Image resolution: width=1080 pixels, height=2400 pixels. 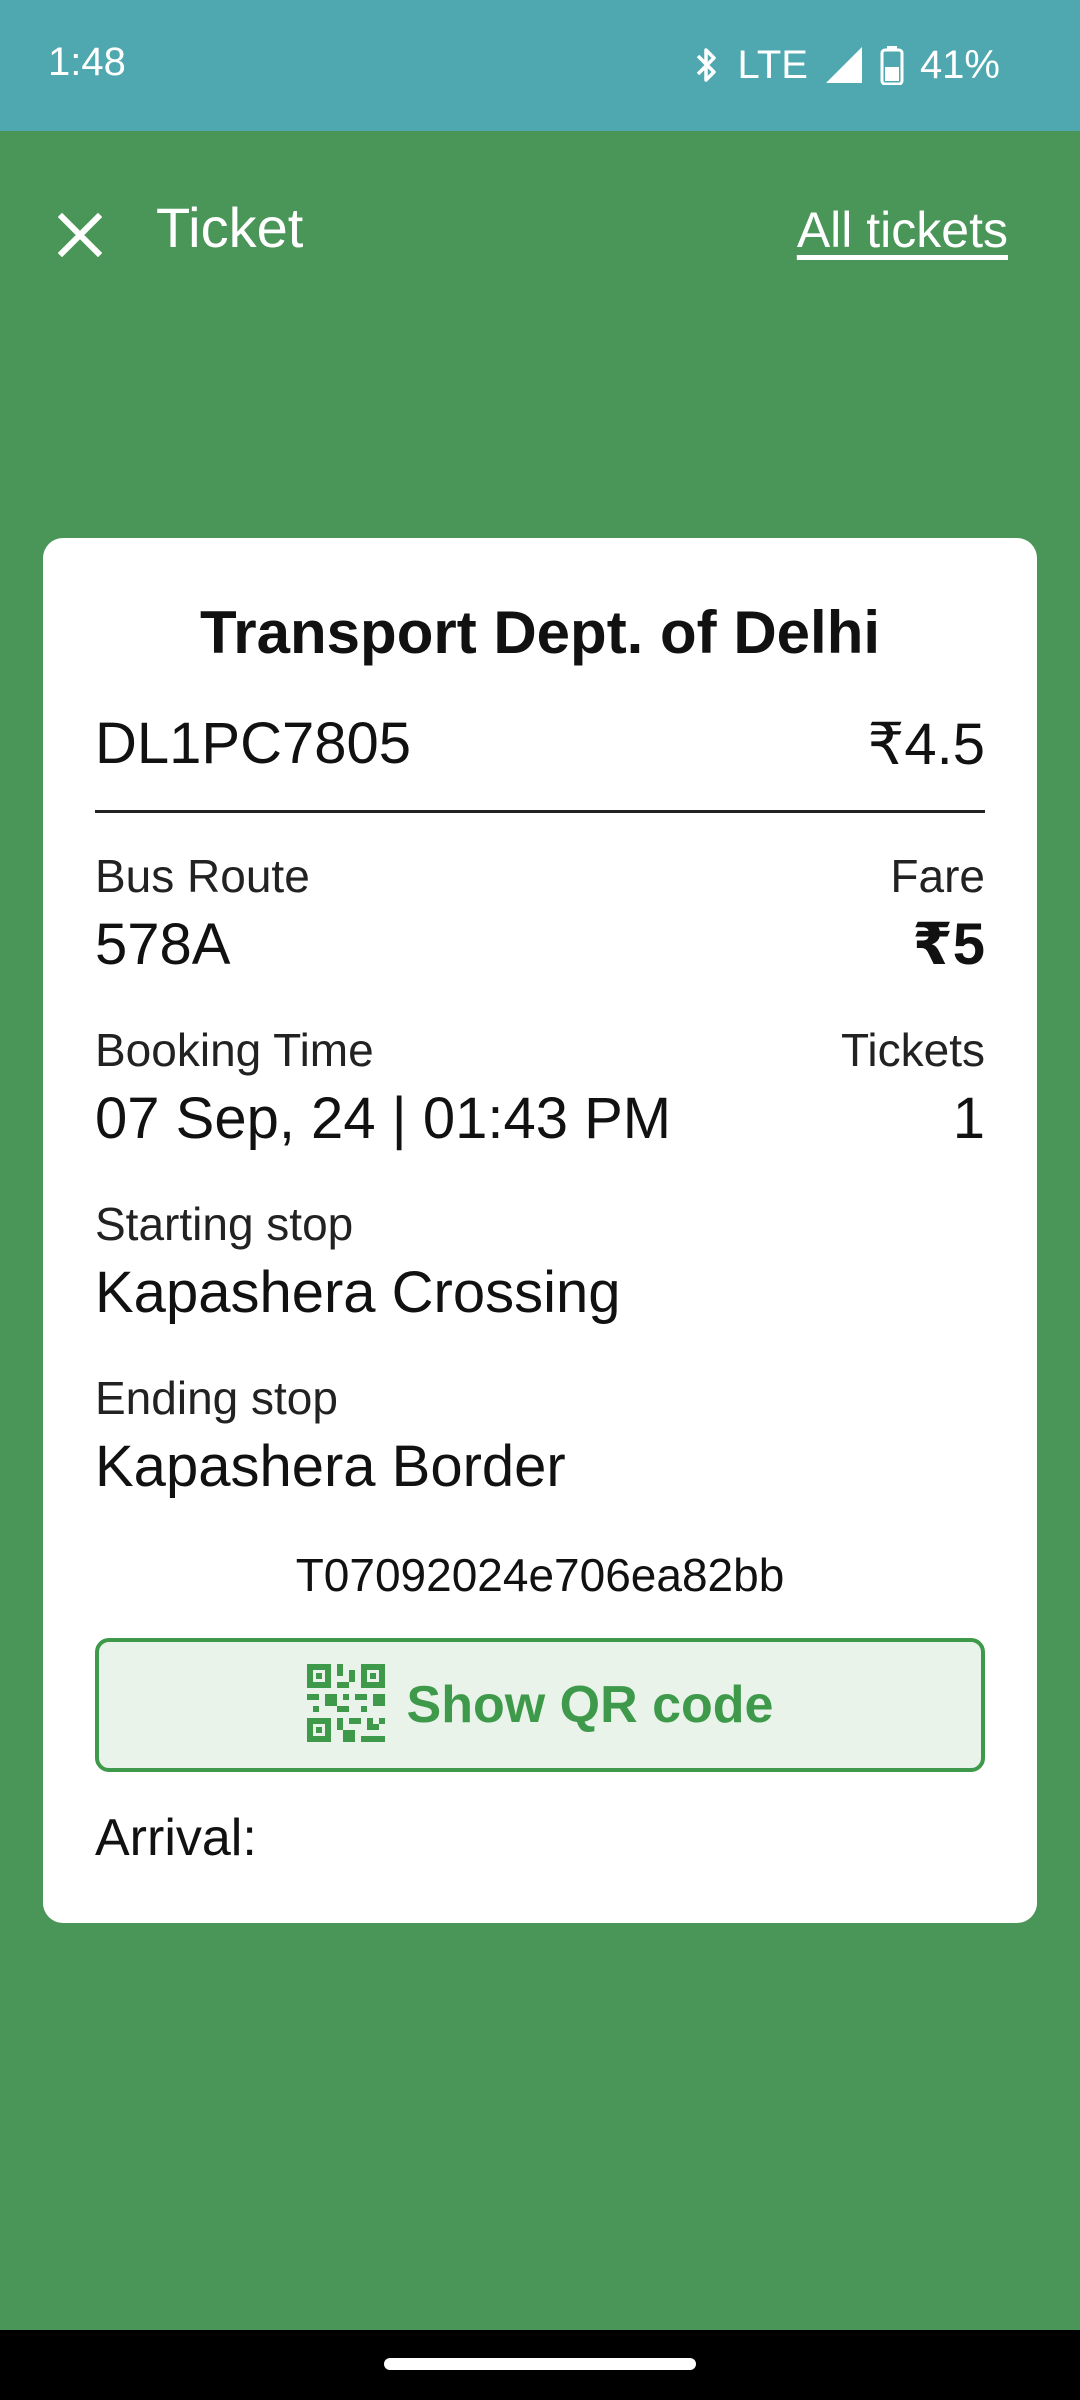 What do you see at coordinates (216, 1398) in the screenshot?
I see `ending-stop-label: Ending stop` at bounding box center [216, 1398].